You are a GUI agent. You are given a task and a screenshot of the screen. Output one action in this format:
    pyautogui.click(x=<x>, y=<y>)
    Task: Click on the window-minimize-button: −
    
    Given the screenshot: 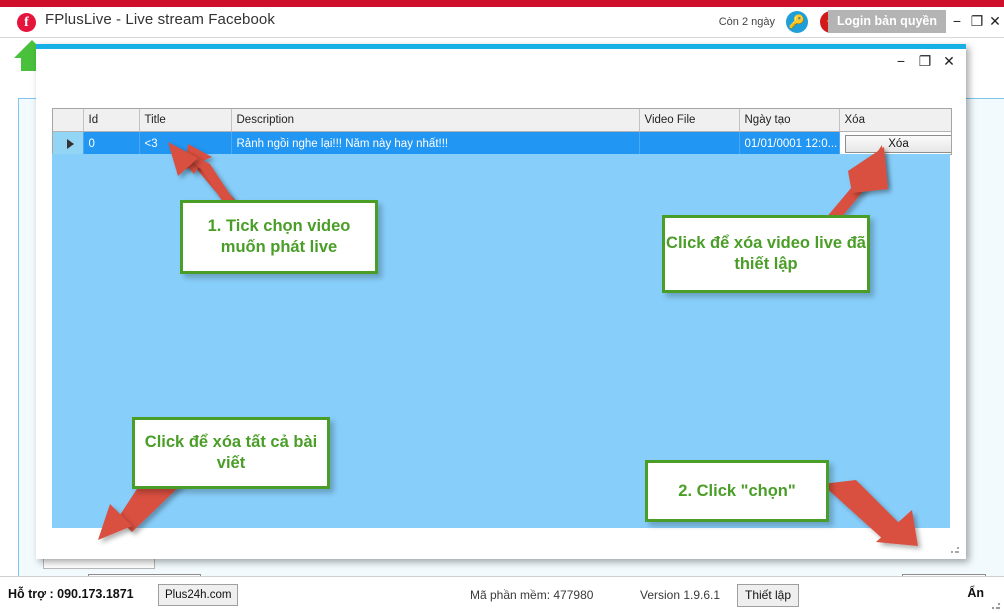 What is the action you would take?
    pyautogui.click(x=957, y=21)
    